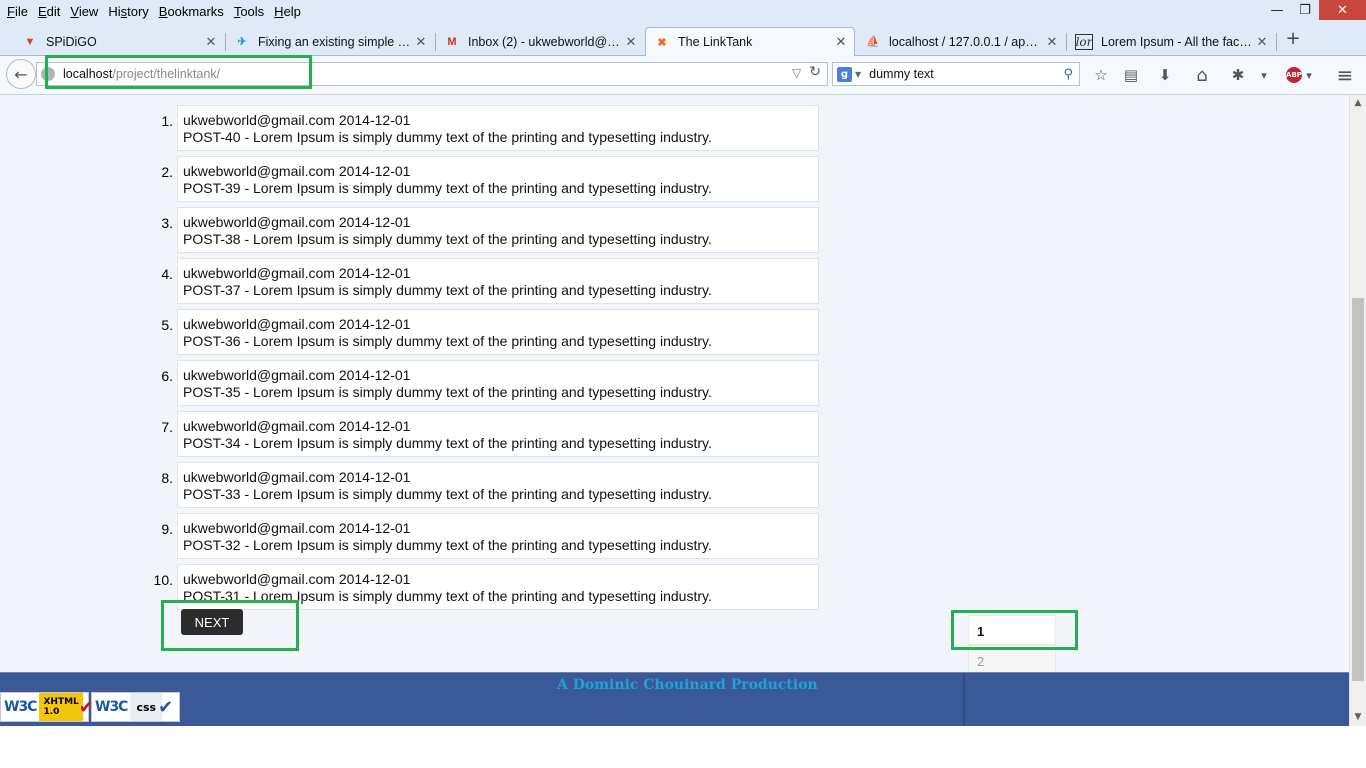 The image size is (1366, 768). What do you see at coordinates (128, 11) in the screenshot?
I see `menu-history: History` at bounding box center [128, 11].